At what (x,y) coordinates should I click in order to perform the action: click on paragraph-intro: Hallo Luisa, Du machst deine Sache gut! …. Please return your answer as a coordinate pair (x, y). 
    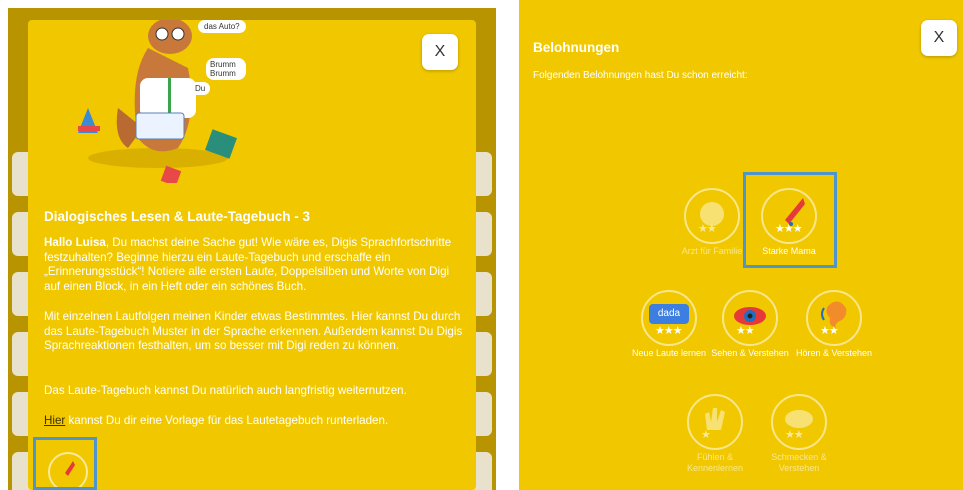
    Looking at the image, I should click on (254, 265).